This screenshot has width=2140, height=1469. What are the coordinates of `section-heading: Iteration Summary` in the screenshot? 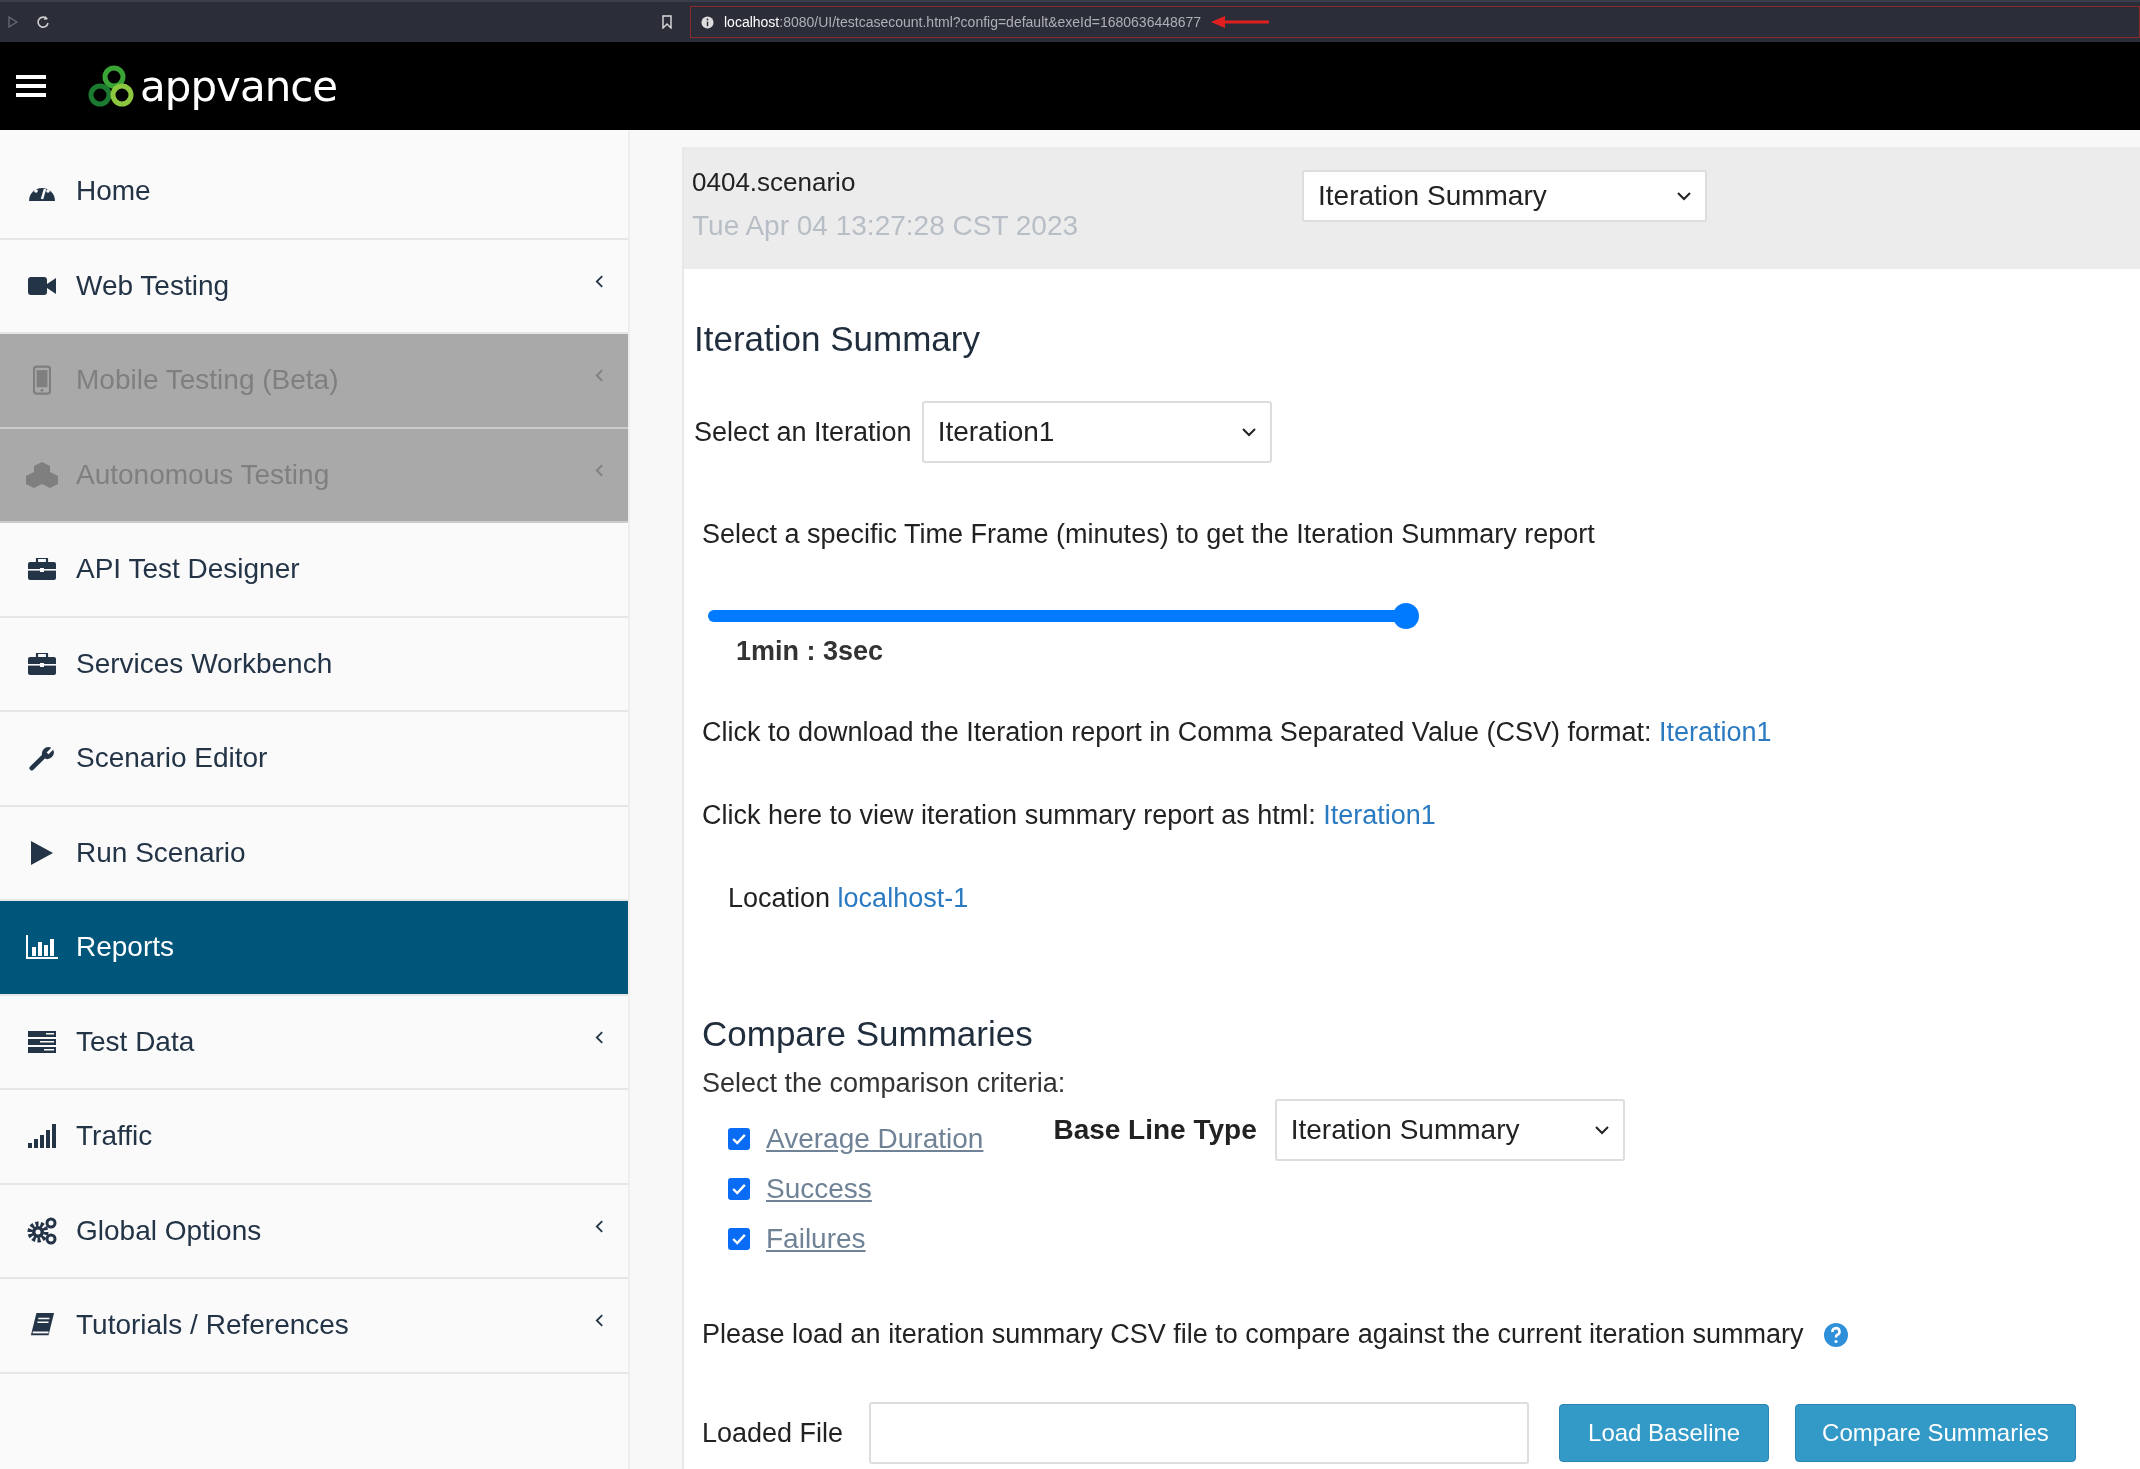 It's located at (837, 339).